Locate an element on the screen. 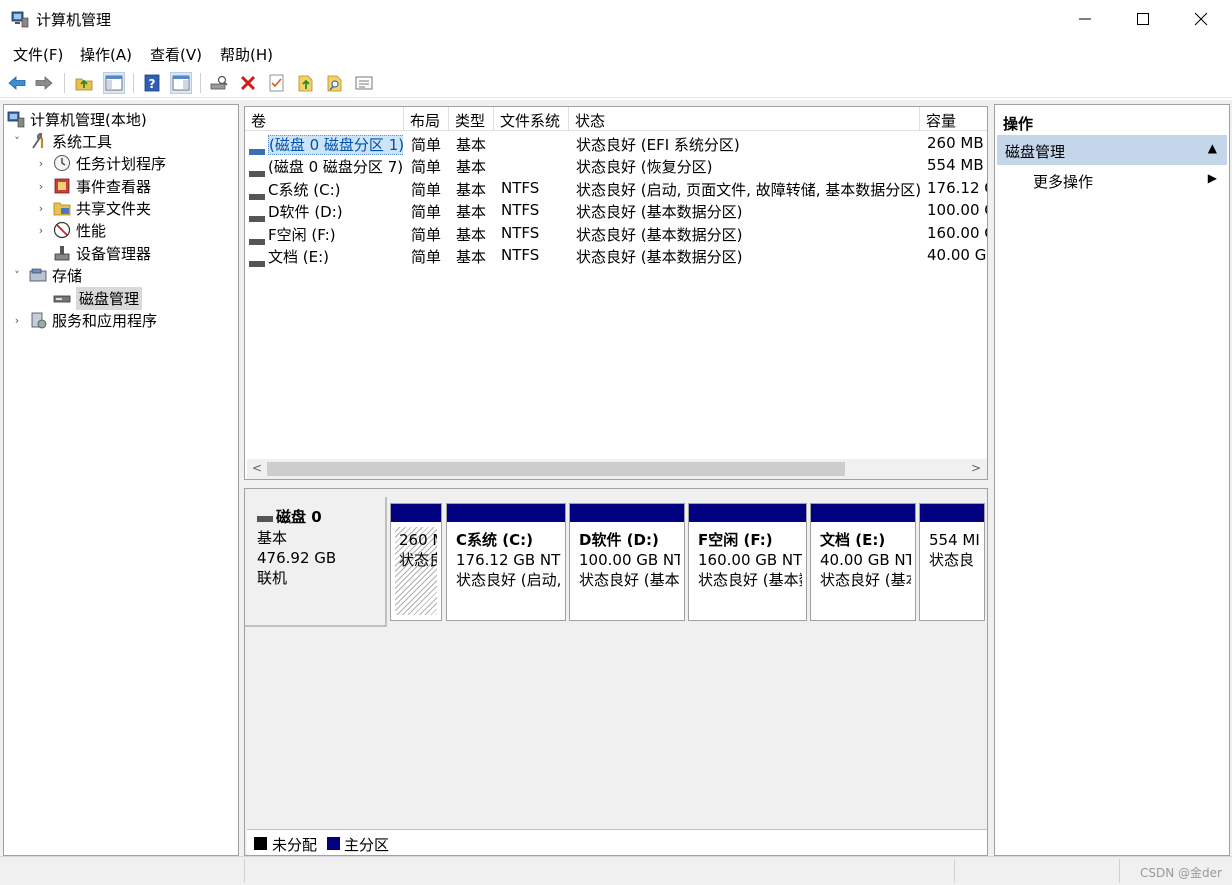  partition-recovery: 554 MI 状态良 is located at coordinates (952, 562).